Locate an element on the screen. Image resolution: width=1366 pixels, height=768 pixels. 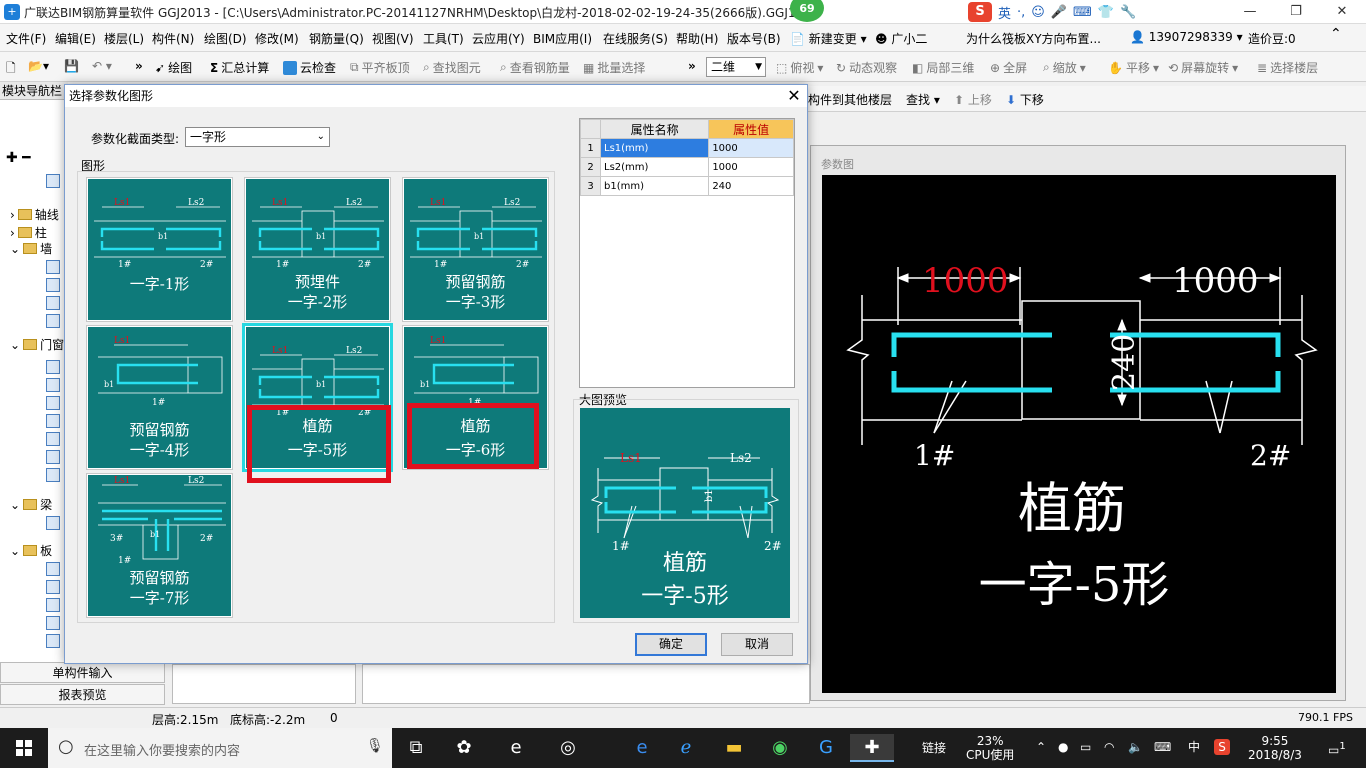
menu-file: 文件(F) is located at coordinates (26, 38).